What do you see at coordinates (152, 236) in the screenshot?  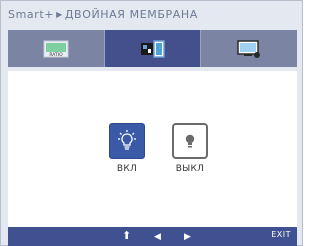 I see `footer-bar: ⬆ ◀ ▶ EXIT` at bounding box center [152, 236].